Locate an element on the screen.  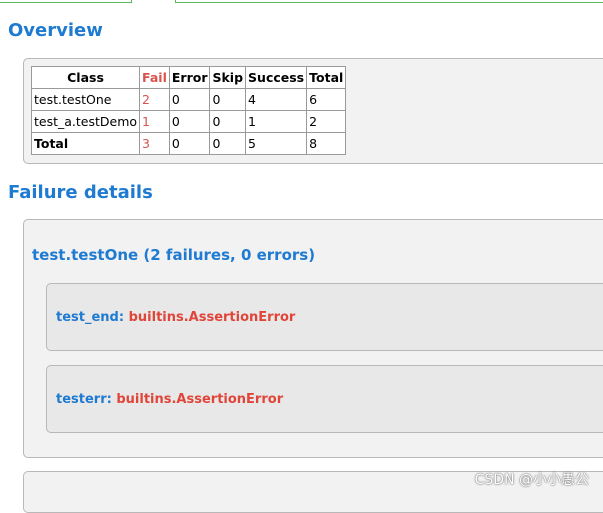
table-total-row: Total 3 0 0 5 8 is located at coordinates (188, 143).